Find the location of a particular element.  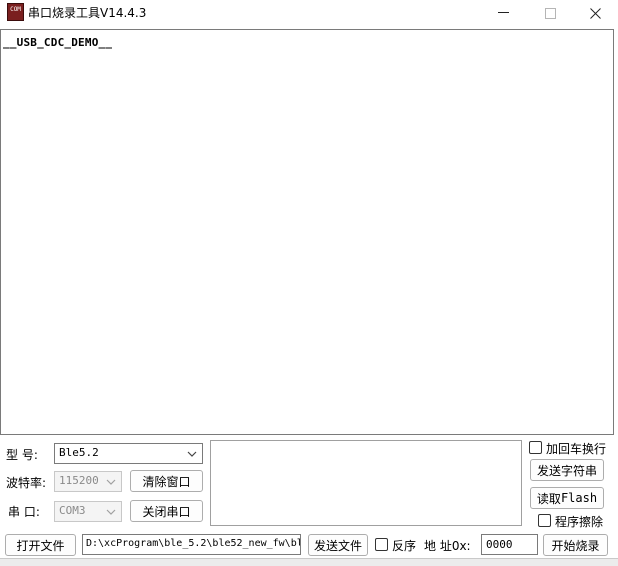

add-crlf-checkbox is located at coordinates (535, 447).